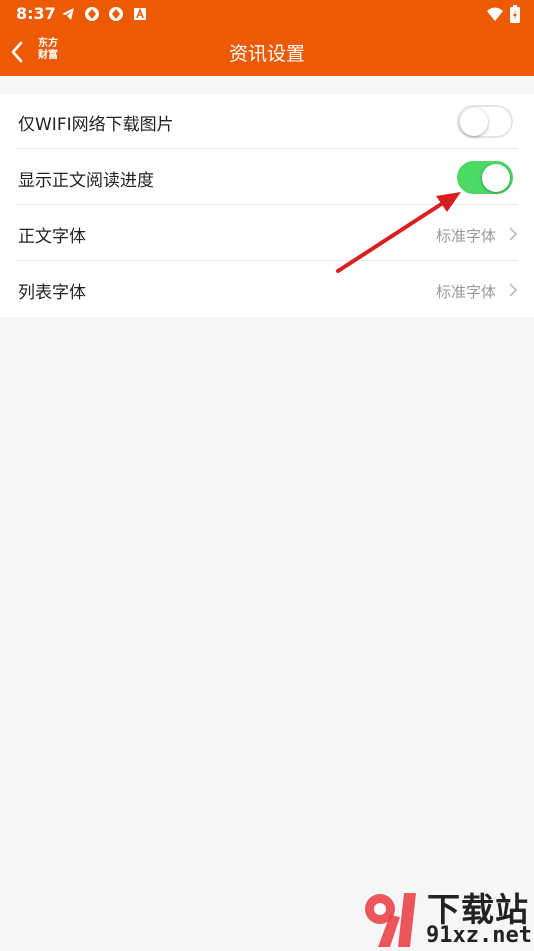 This screenshot has height=951, width=534. I want to click on status-right-icons, so click(503, 16).